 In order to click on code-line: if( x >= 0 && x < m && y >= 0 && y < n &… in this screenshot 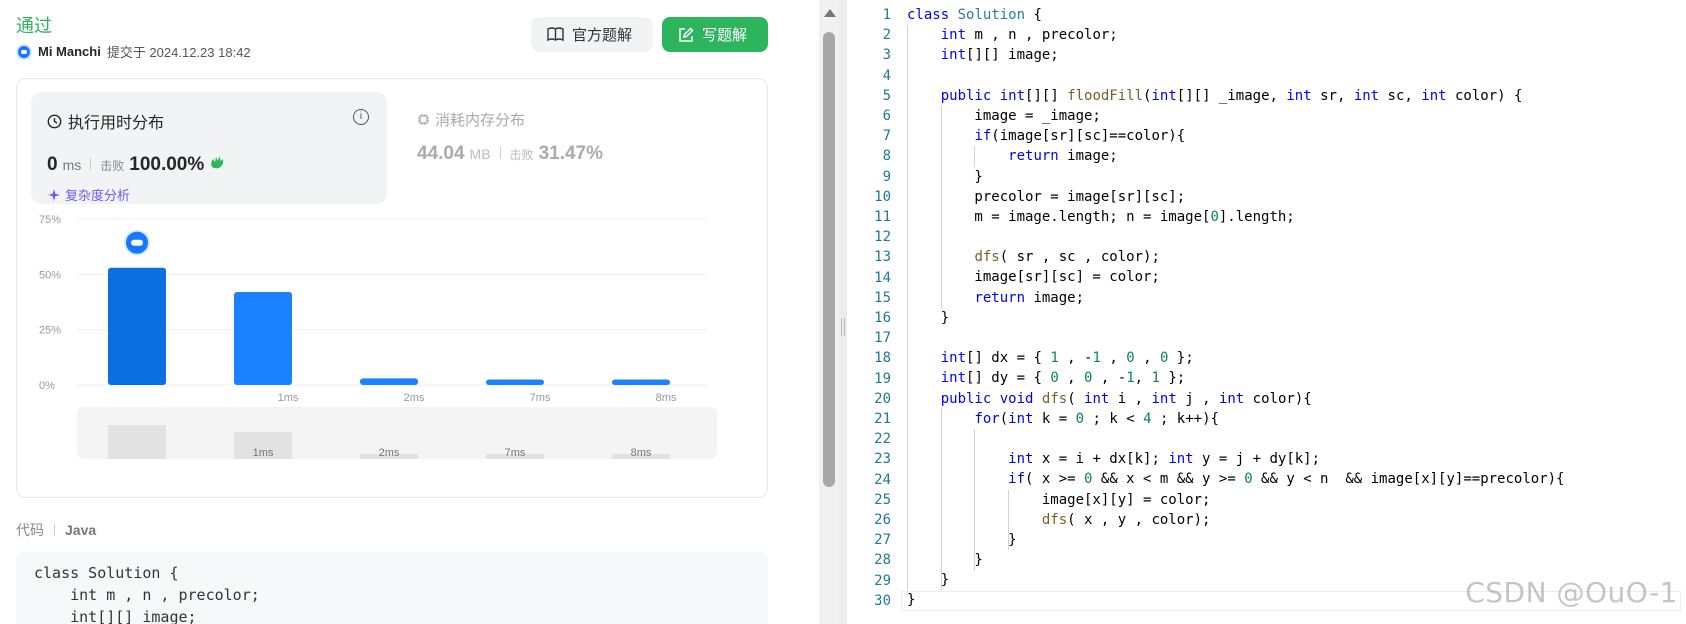, I will do `click(1235, 479)`.